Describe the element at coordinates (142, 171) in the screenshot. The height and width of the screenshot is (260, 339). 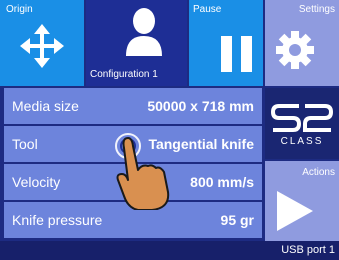
I see `touch-hand-icon` at that location.